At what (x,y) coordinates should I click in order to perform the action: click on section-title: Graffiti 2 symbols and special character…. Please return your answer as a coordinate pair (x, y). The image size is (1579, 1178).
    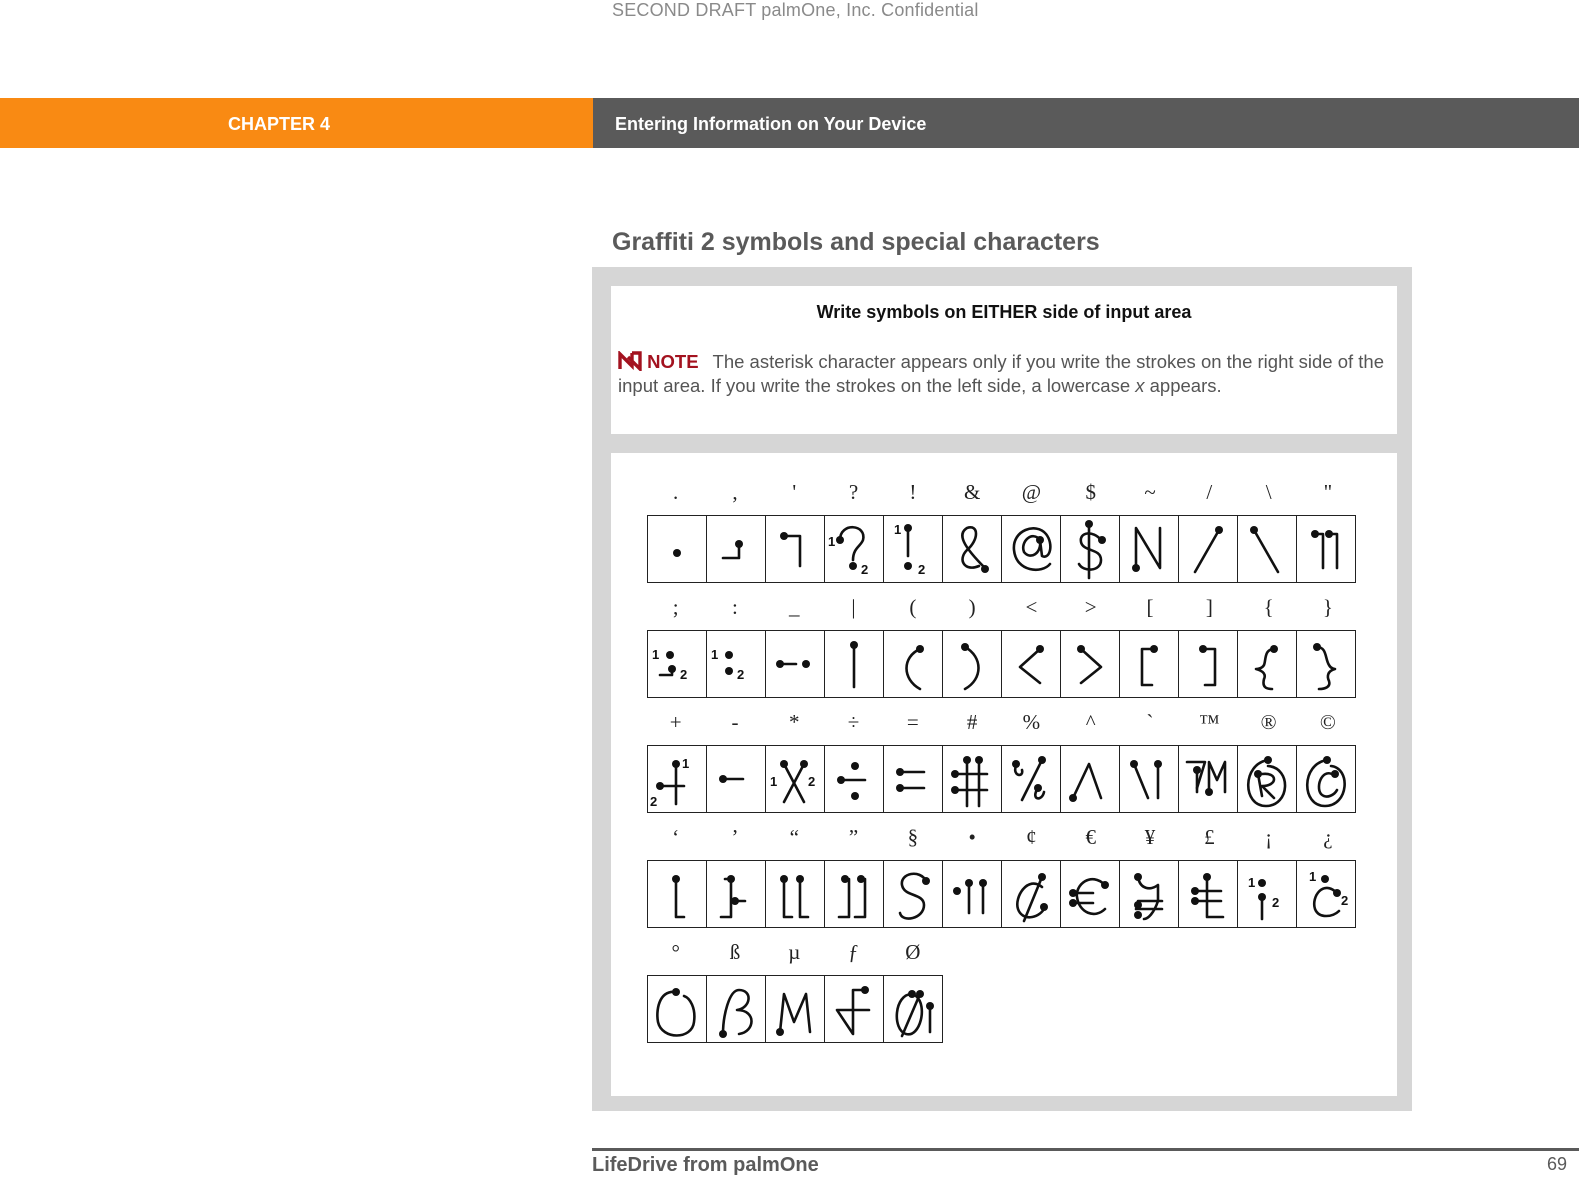
    Looking at the image, I should click on (856, 242).